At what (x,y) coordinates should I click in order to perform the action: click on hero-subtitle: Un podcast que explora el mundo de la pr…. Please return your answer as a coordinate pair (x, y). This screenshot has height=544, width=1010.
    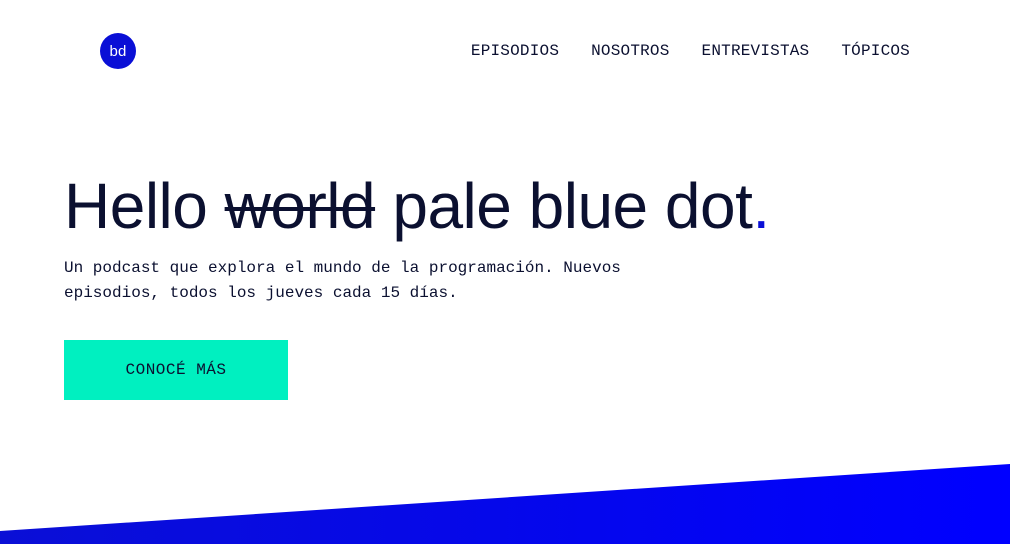
    Looking at the image, I should click on (342, 280).